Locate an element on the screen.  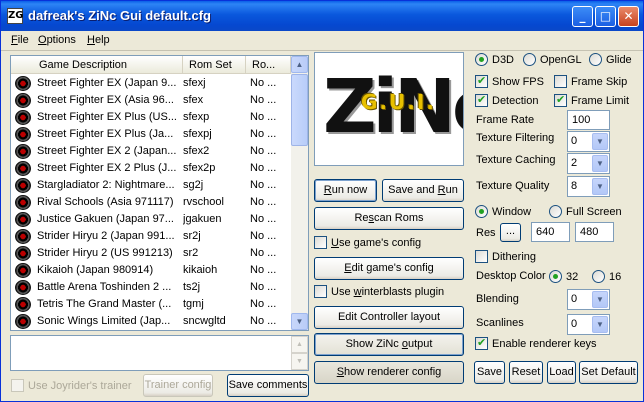
save-comments-button: Save comments is located at coordinates (268, 385).